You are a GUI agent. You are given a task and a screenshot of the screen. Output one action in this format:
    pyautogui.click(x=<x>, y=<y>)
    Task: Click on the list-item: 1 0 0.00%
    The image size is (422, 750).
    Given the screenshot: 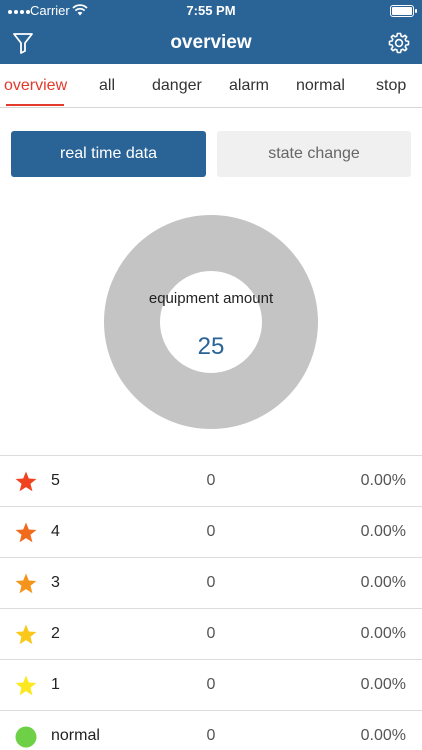 What is the action you would take?
    pyautogui.click(x=211, y=685)
    